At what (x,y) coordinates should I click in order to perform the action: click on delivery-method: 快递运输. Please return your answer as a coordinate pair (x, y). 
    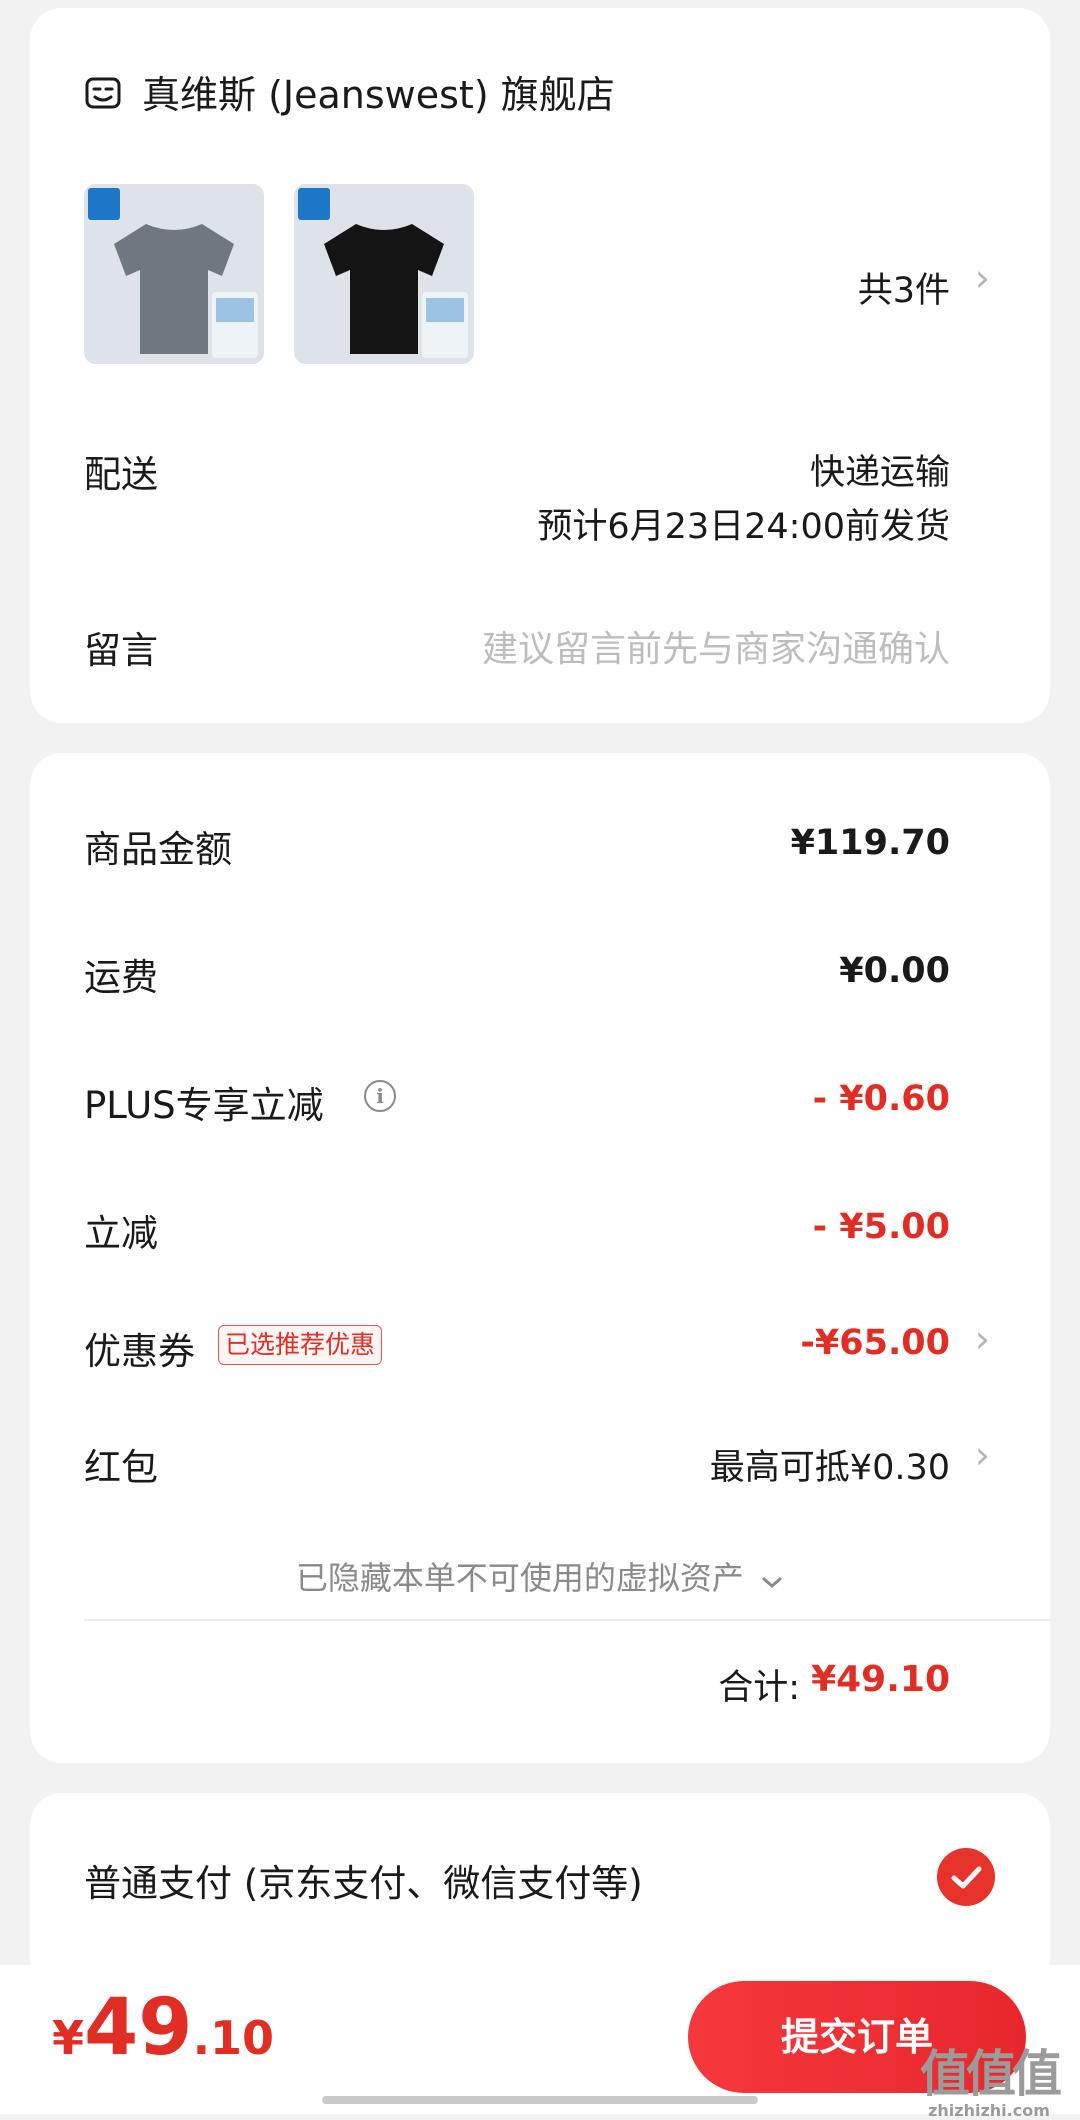
    Looking at the image, I should click on (880, 469).